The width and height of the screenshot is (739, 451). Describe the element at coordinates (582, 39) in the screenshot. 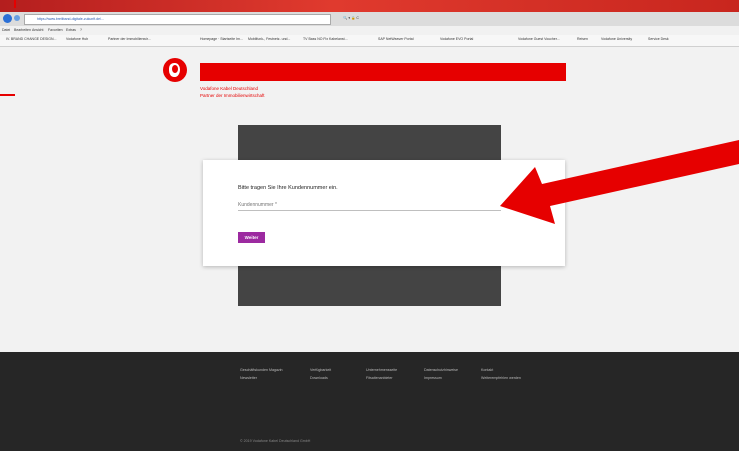

I see `fav-9: Reisen` at that location.